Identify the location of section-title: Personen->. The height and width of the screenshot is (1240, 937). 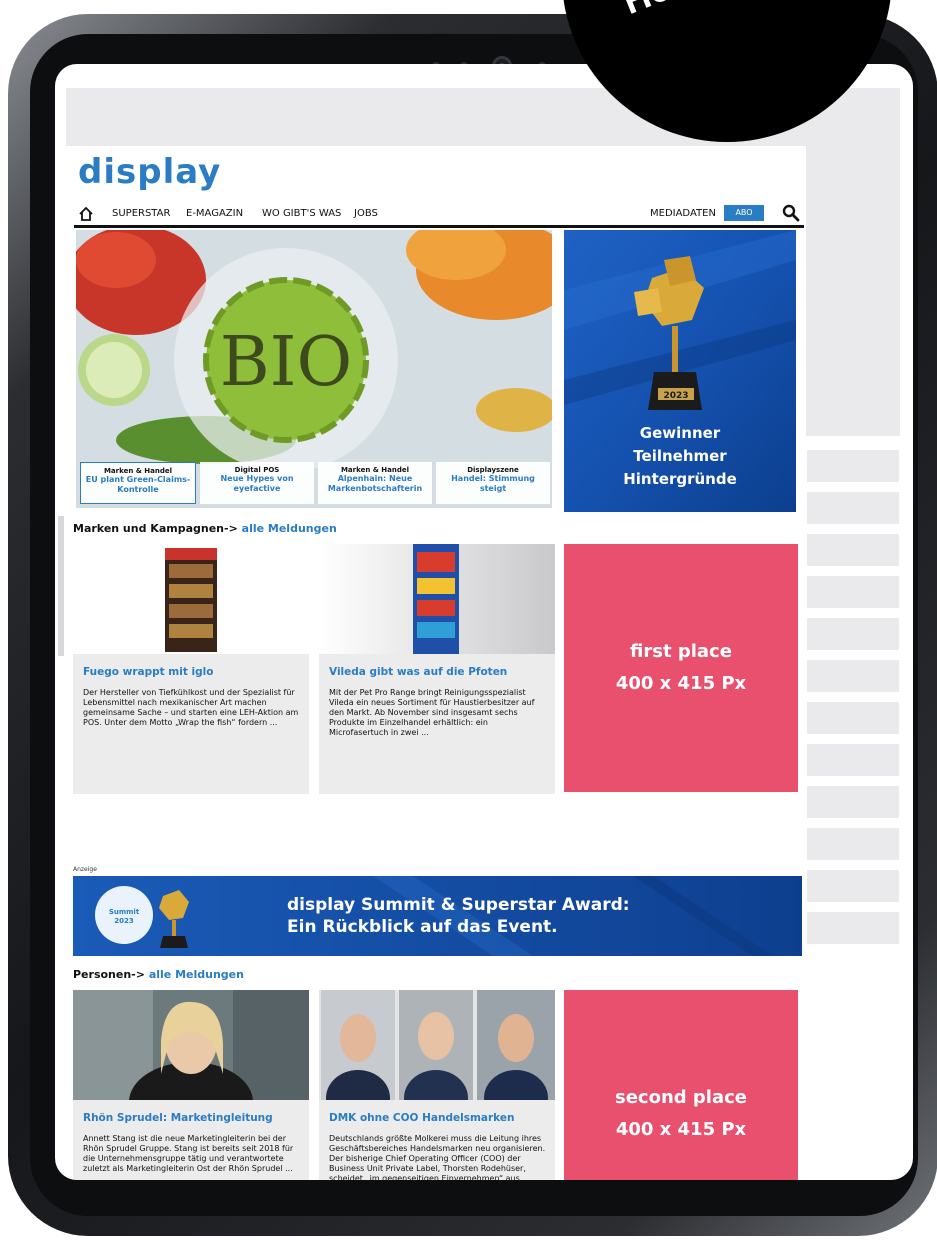
(109, 974).